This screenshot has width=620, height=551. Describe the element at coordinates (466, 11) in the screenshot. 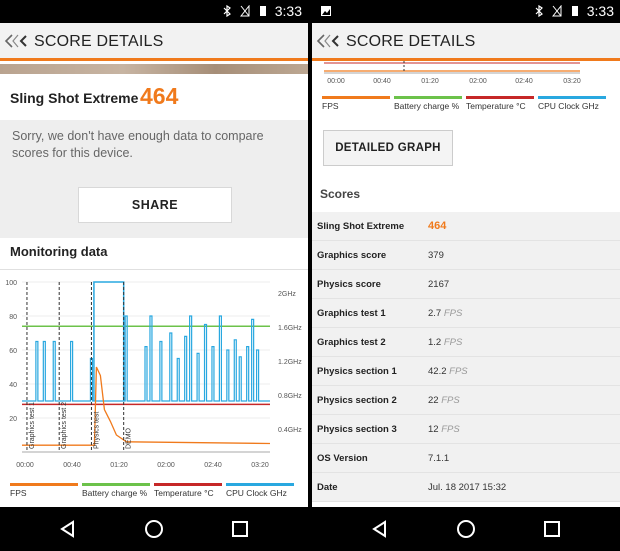

I see `status-bar: 3:33` at that location.